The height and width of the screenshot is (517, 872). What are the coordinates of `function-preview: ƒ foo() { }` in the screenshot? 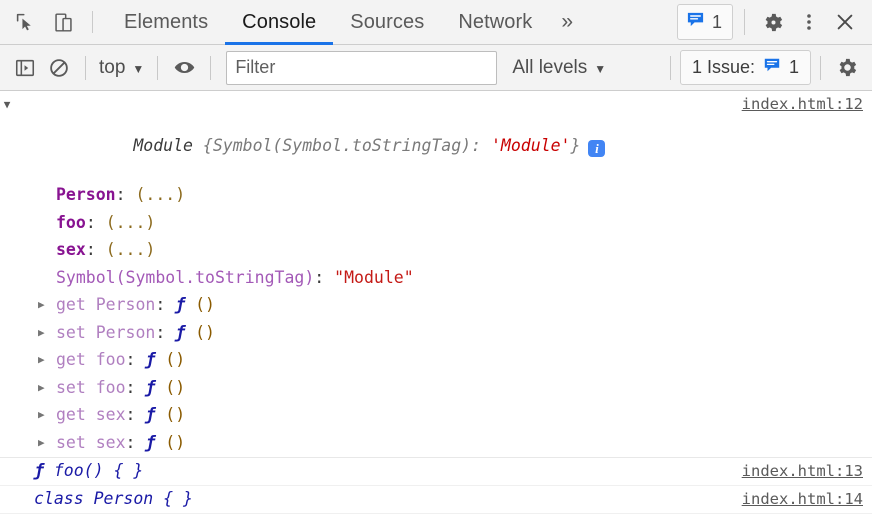 It's located at (371, 470).